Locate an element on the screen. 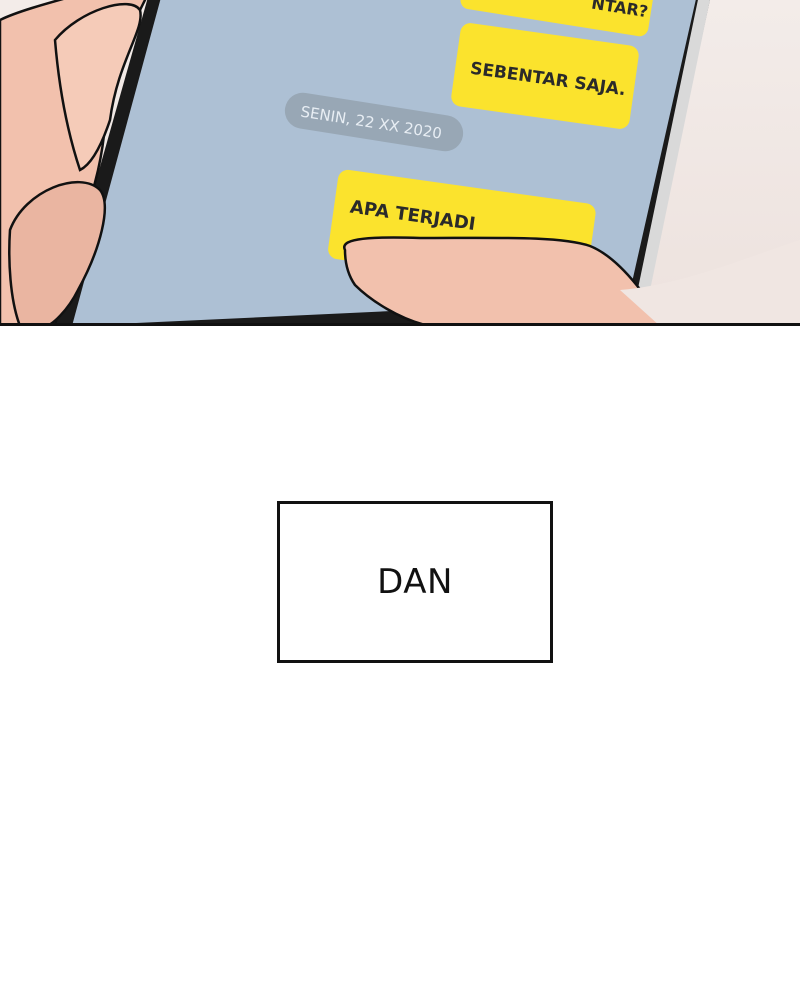 Image resolution: width=800 pixels, height=1000 pixels. caption-text: DAN is located at coordinates (415, 582).